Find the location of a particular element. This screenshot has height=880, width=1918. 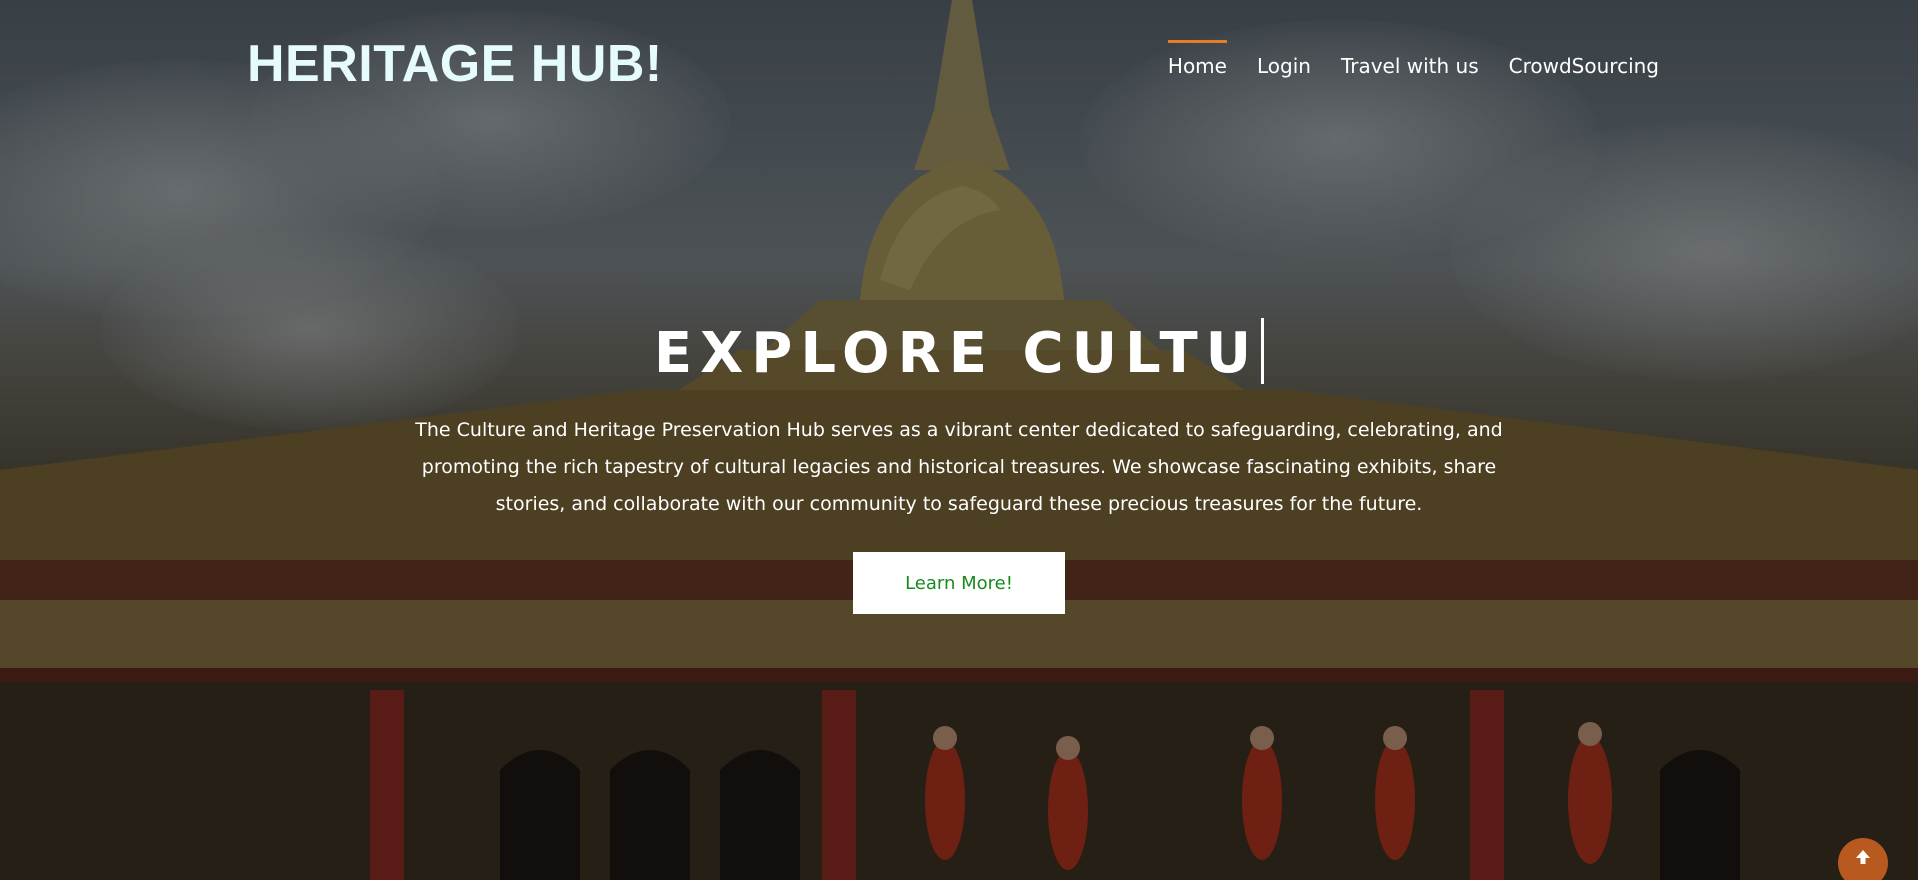

arrow-up-icon is located at coordinates (1863, 857).